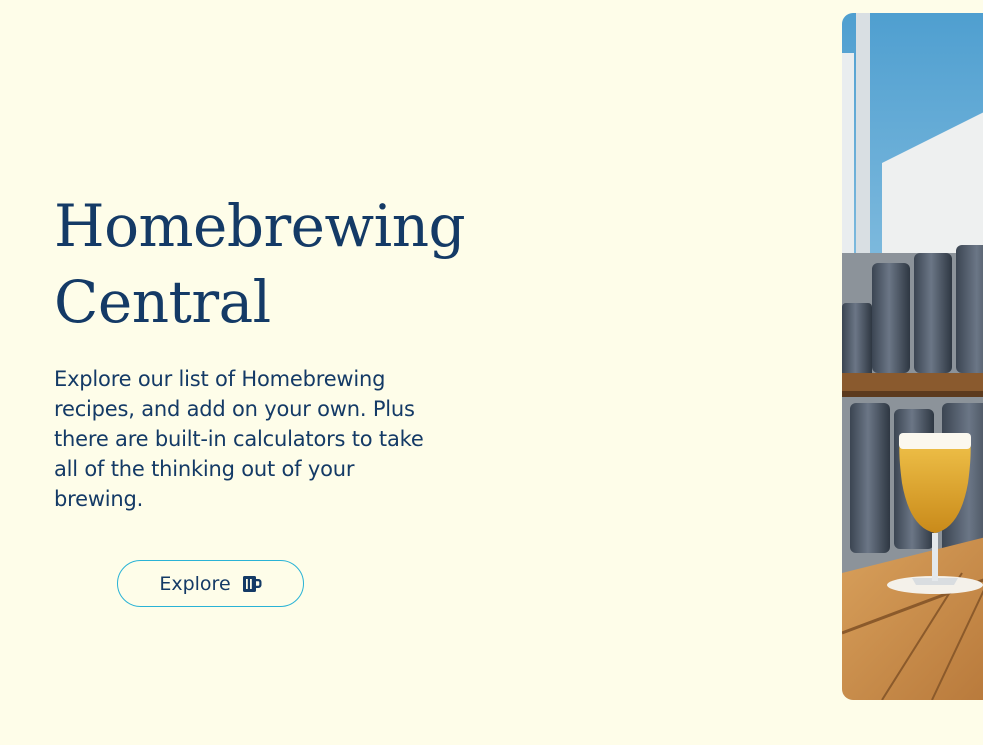 This screenshot has width=983, height=745. What do you see at coordinates (252, 584) in the screenshot?
I see `beer-mug-icon` at bounding box center [252, 584].